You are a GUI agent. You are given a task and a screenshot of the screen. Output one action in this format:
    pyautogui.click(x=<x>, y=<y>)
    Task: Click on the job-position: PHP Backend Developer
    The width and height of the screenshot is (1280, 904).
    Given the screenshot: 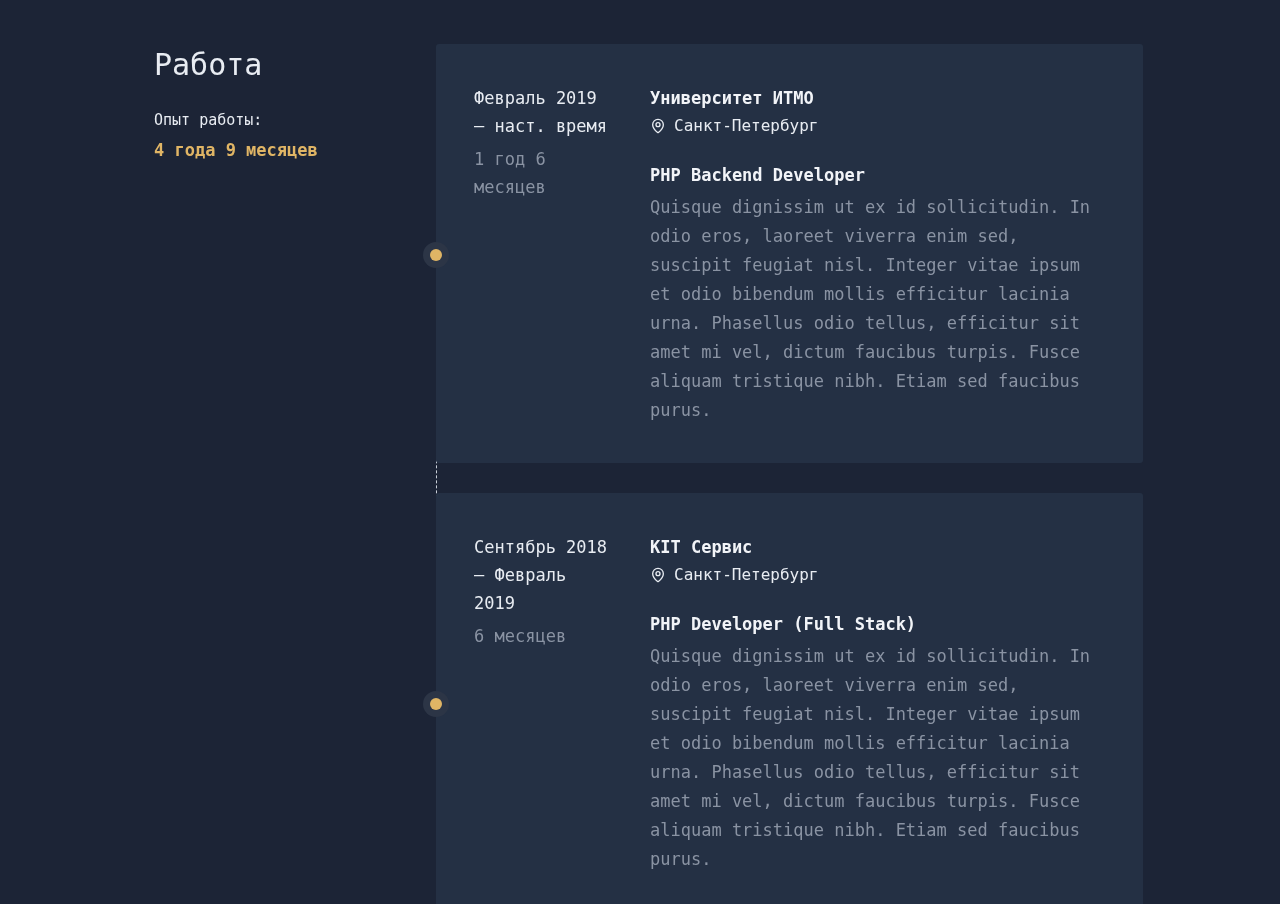 What is the action you would take?
    pyautogui.click(x=757, y=175)
    